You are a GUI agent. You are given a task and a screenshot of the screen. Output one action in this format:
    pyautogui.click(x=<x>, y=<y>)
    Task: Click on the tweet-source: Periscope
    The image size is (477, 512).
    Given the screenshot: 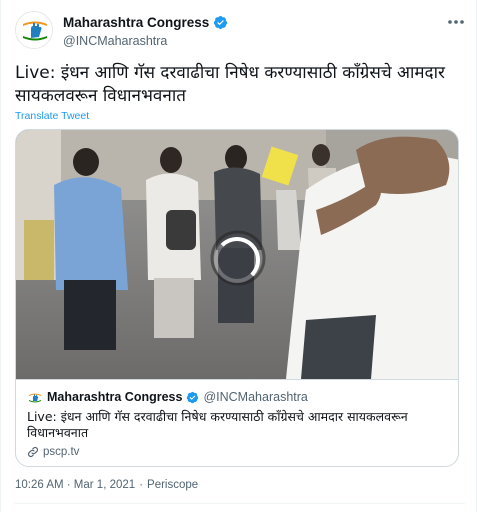 What is the action you would take?
    pyautogui.click(x=172, y=485)
    